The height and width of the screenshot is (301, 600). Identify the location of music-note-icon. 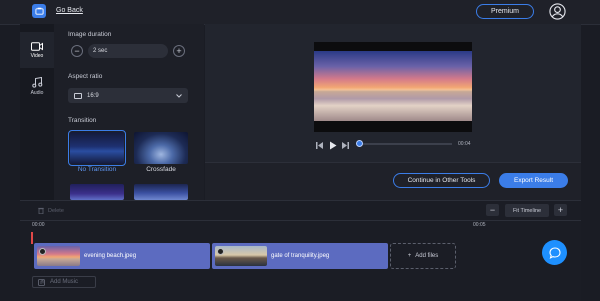
(36, 82).